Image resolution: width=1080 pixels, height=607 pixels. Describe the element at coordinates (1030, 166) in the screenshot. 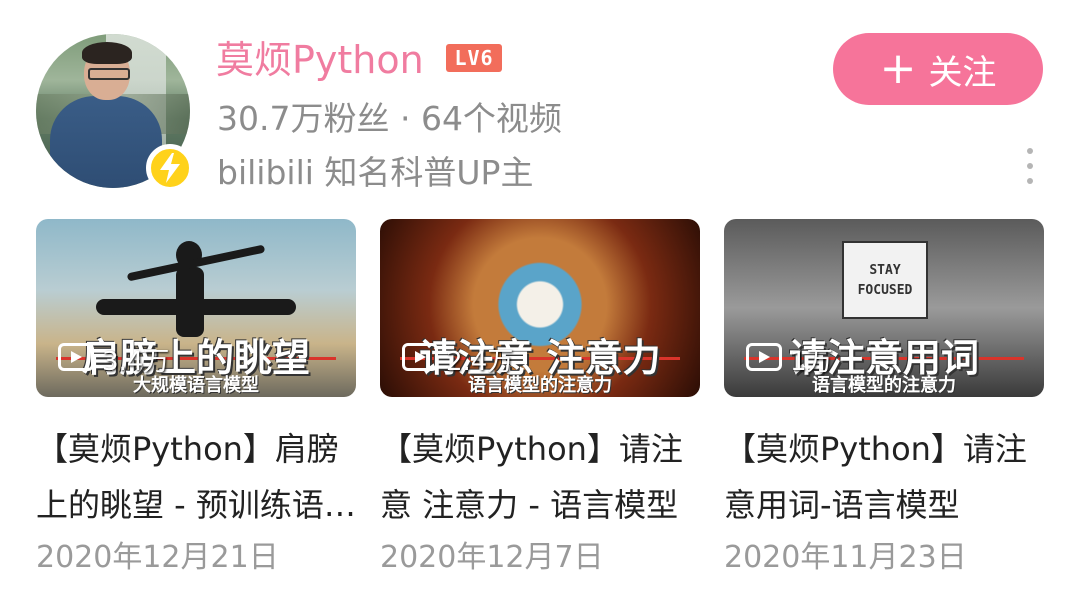

I see `more-options-icon` at that location.